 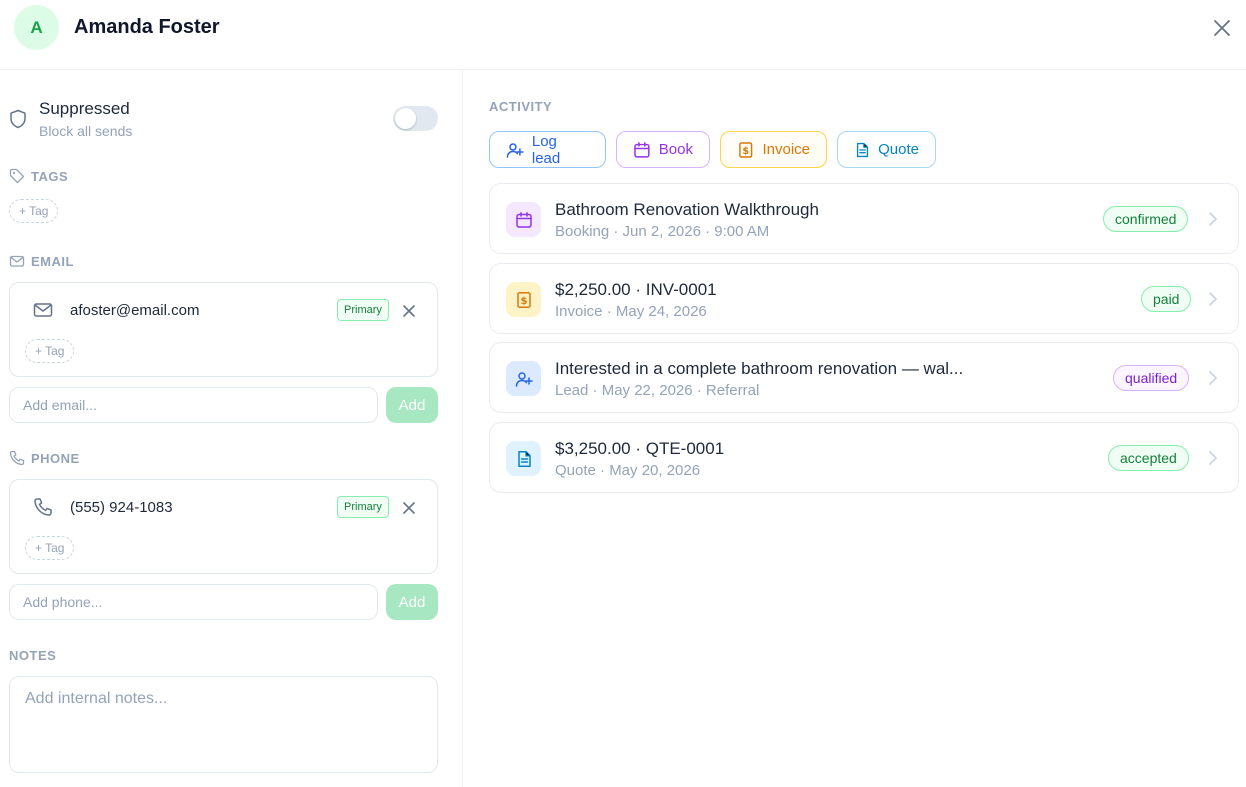 What do you see at coordinates (521, 106) in the screenshot?
I see `activity-label: ACTIVITY` at bounding box center [521, 106].